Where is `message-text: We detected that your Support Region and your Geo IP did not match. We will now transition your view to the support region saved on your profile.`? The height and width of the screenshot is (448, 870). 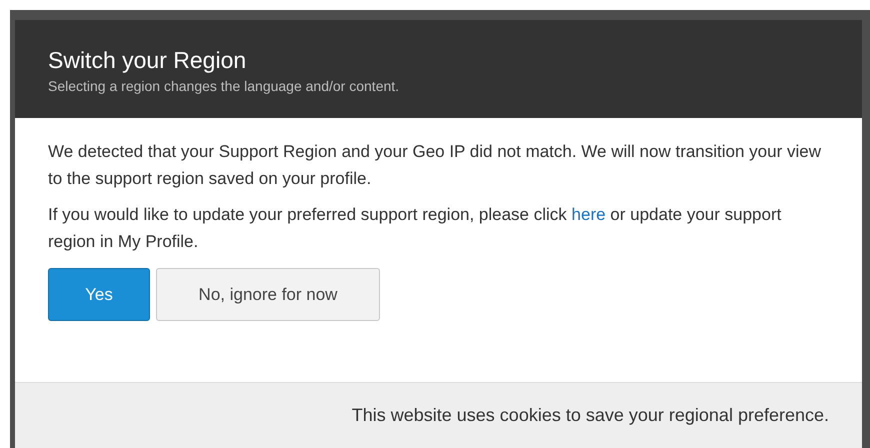
message-text: We detected that your Support Region and your Geo IP did not match. We will now transition your view to the support region saved on your profile. is located at coordinates (435, 165).